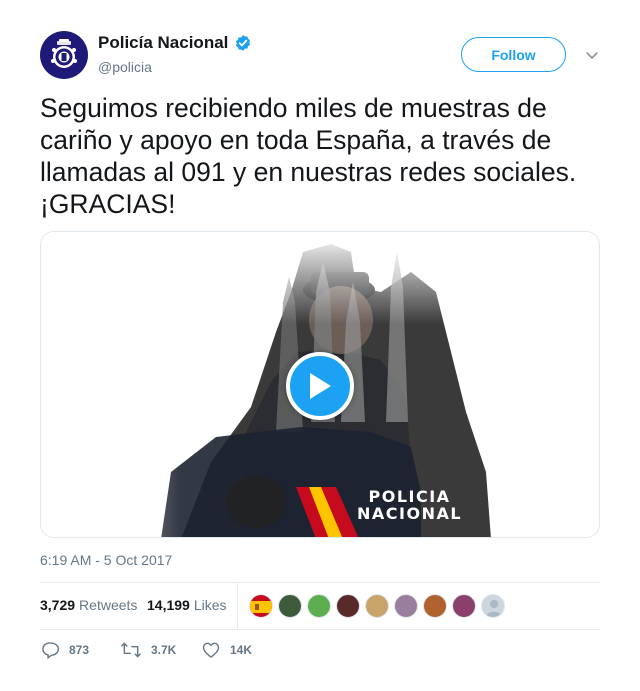 This screenshot has height=691, width=640. I want to click on like-count: 14K, so click(241, 650).